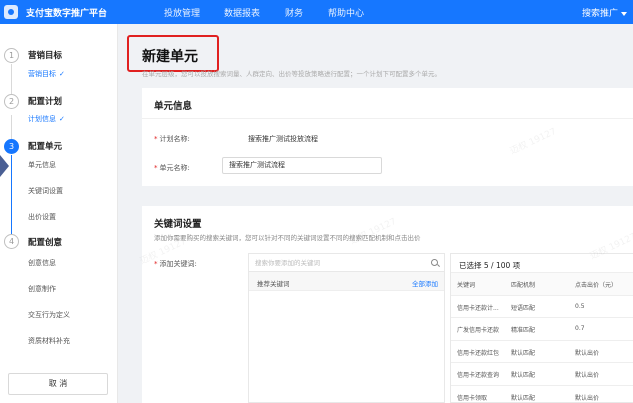 This screenshot has width=633, height=403. I want to click on title-highlight-box, so click(173, 53).